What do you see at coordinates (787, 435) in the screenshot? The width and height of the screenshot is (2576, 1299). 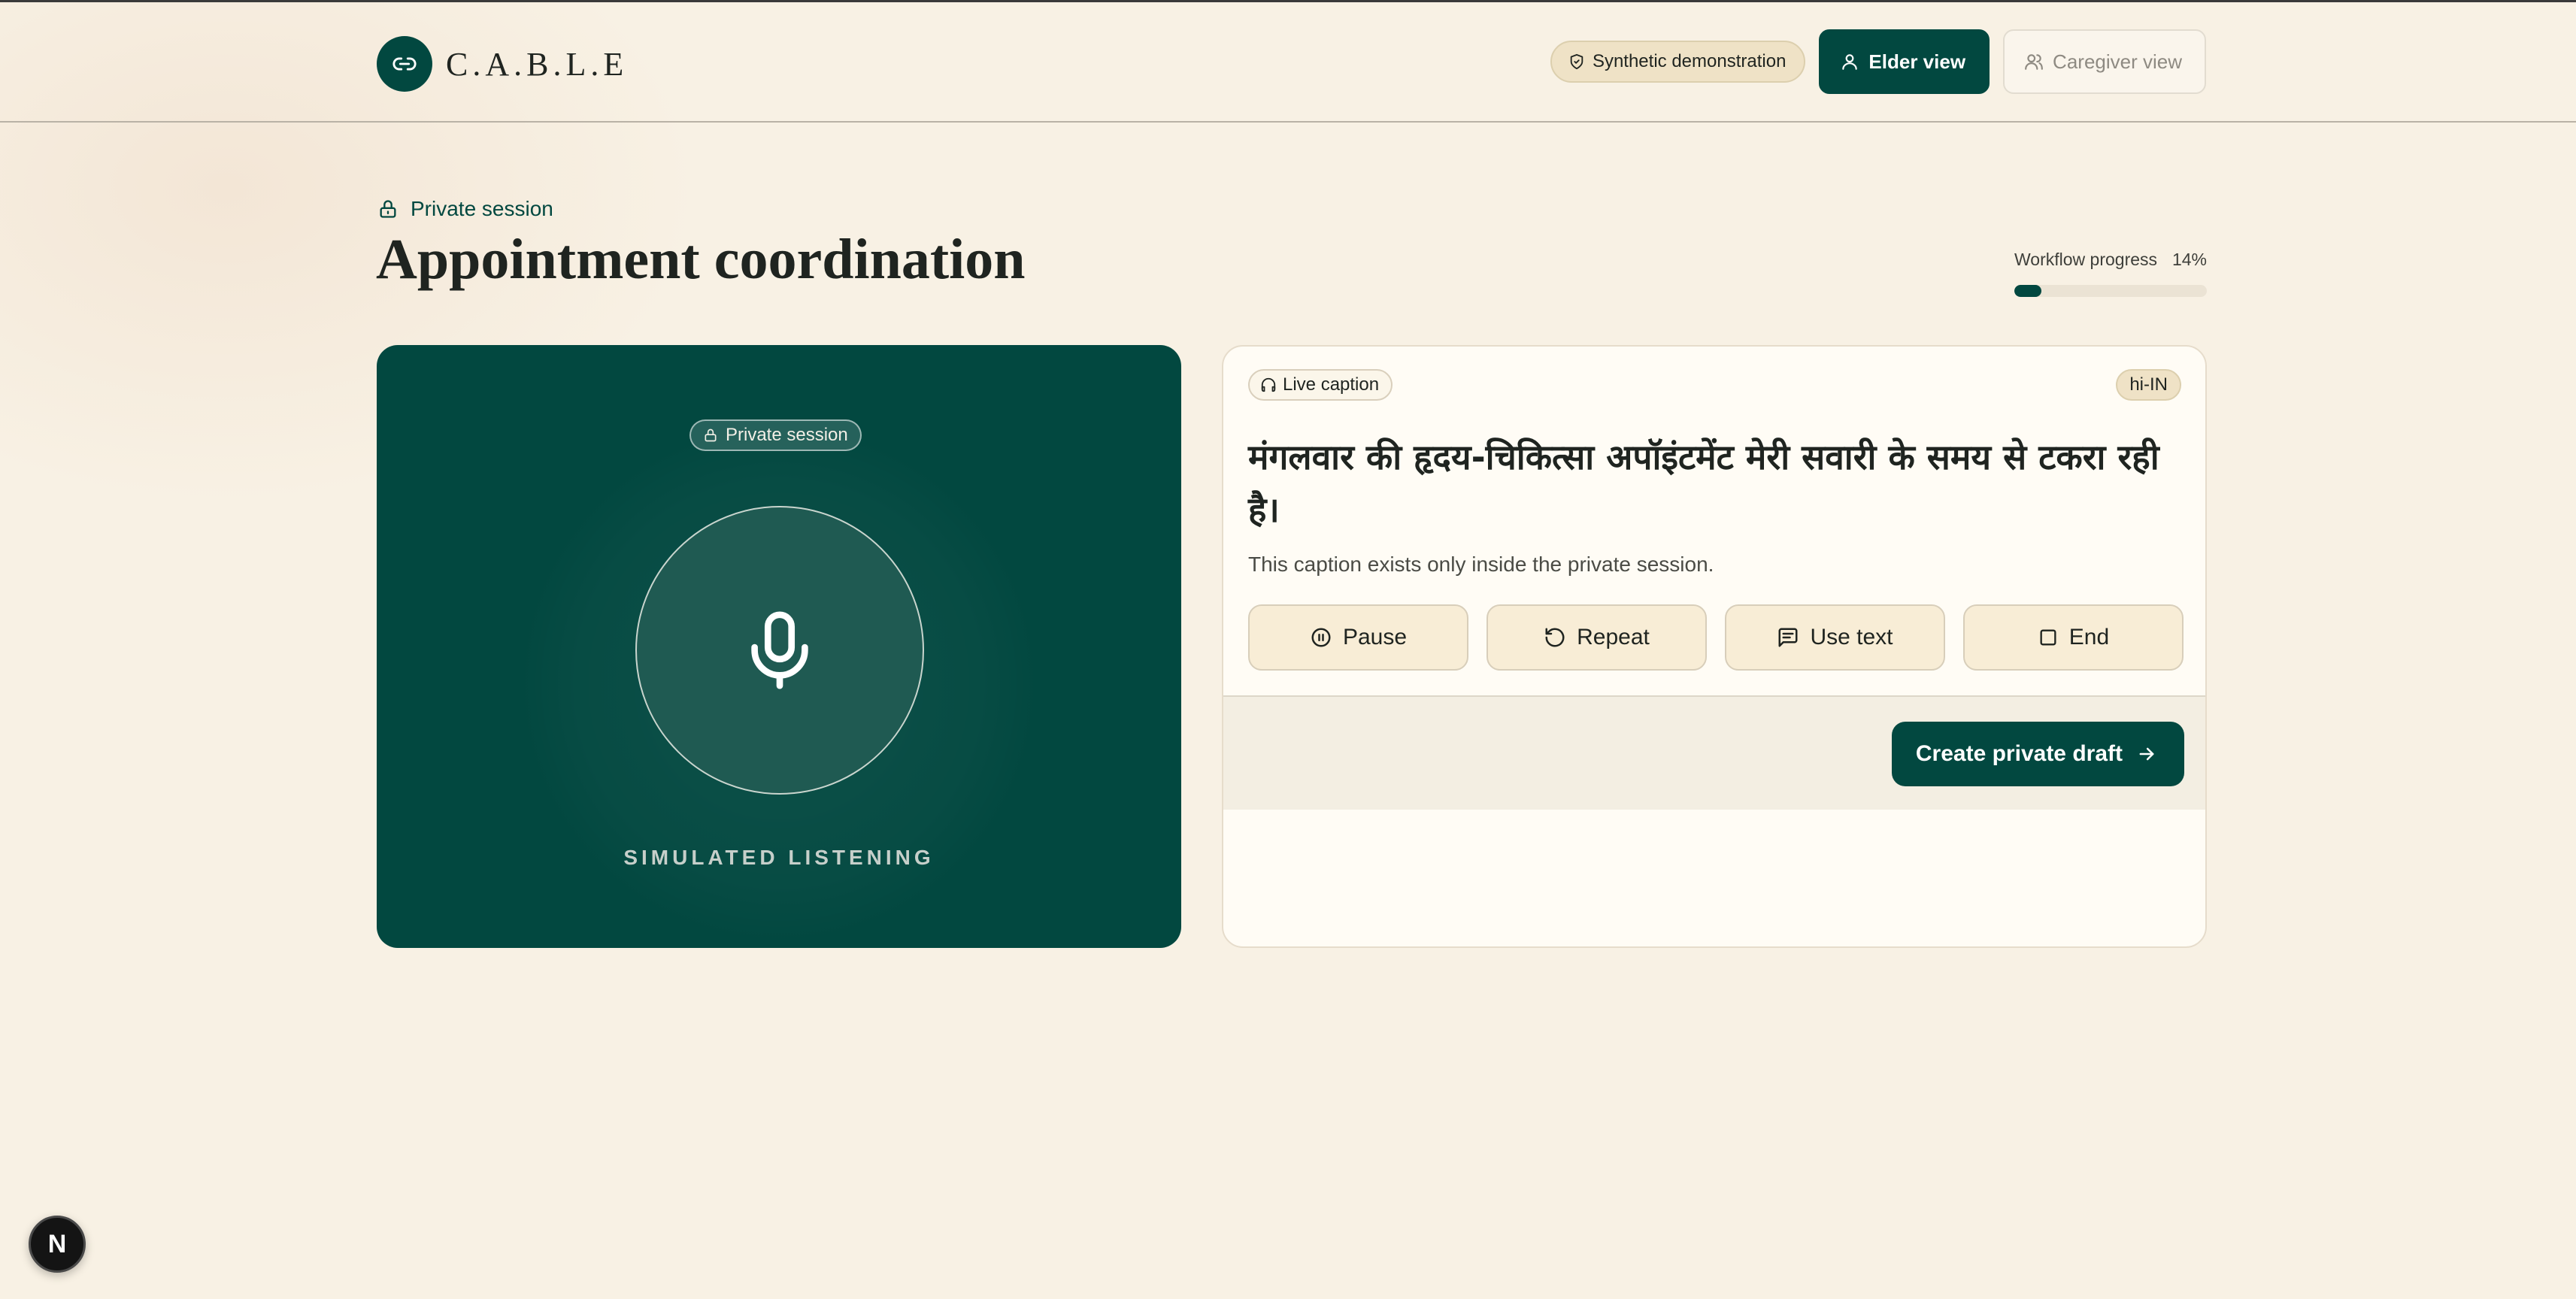 I see `listening-private-label: Private session` at bounding box center [787, 435].